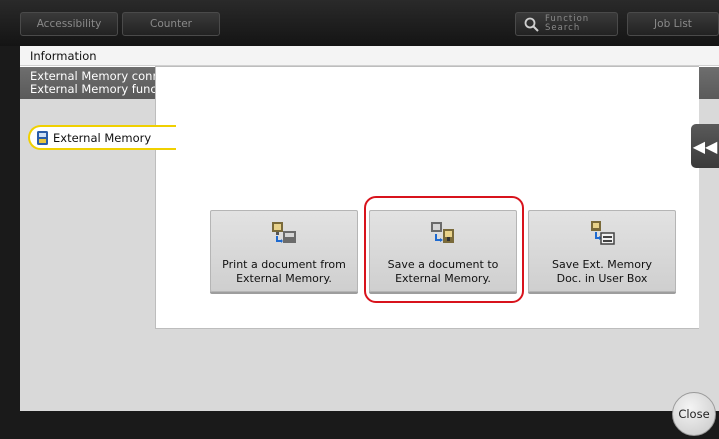 The image size is (719, 439). I want to click on tab-label: External Memory, so click(102, 137).